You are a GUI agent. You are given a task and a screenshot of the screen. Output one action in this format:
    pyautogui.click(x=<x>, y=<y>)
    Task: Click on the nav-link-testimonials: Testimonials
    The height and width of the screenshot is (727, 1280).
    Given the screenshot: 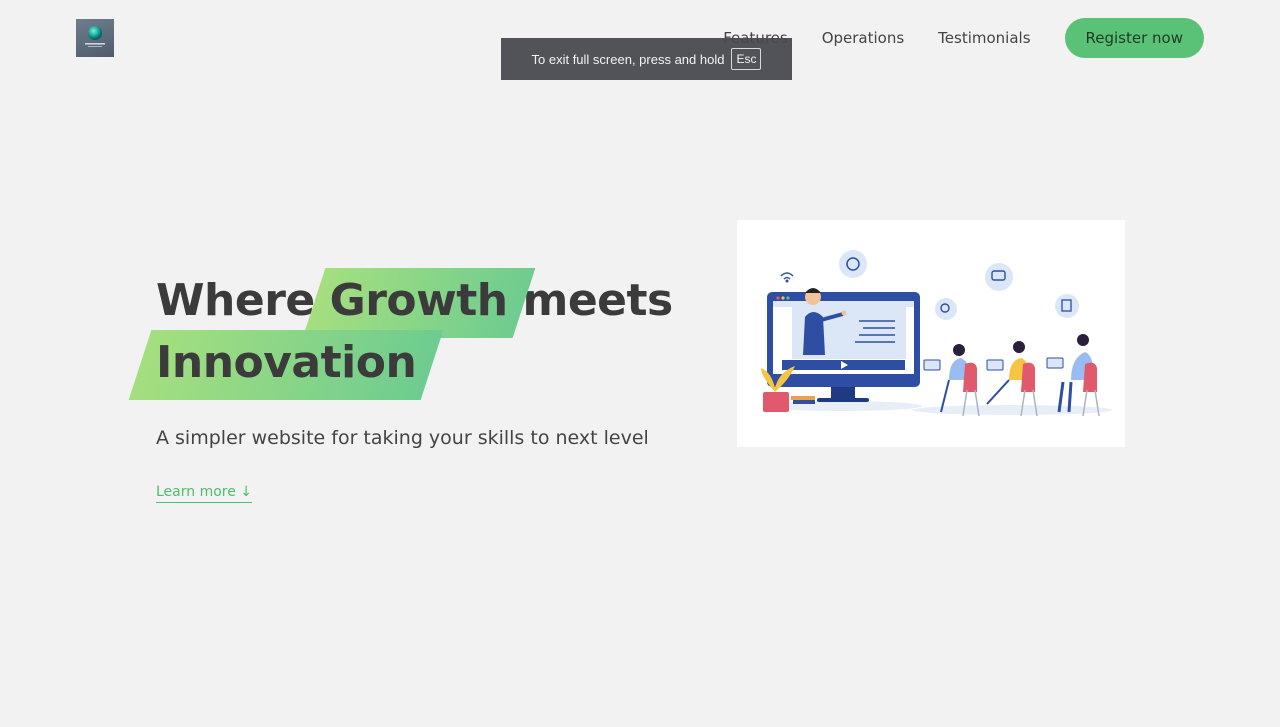 What is the action you would take?
    pyautogui.click(x=984, y=38)
    